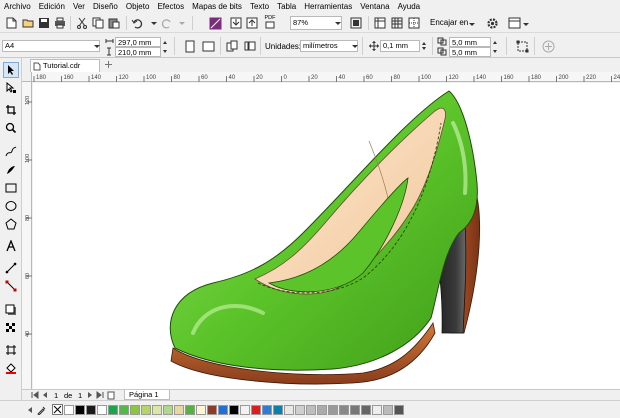 This screenshot has height=418, width=620. I want to click on palette-scroll-left-icon, so click(30, 410).